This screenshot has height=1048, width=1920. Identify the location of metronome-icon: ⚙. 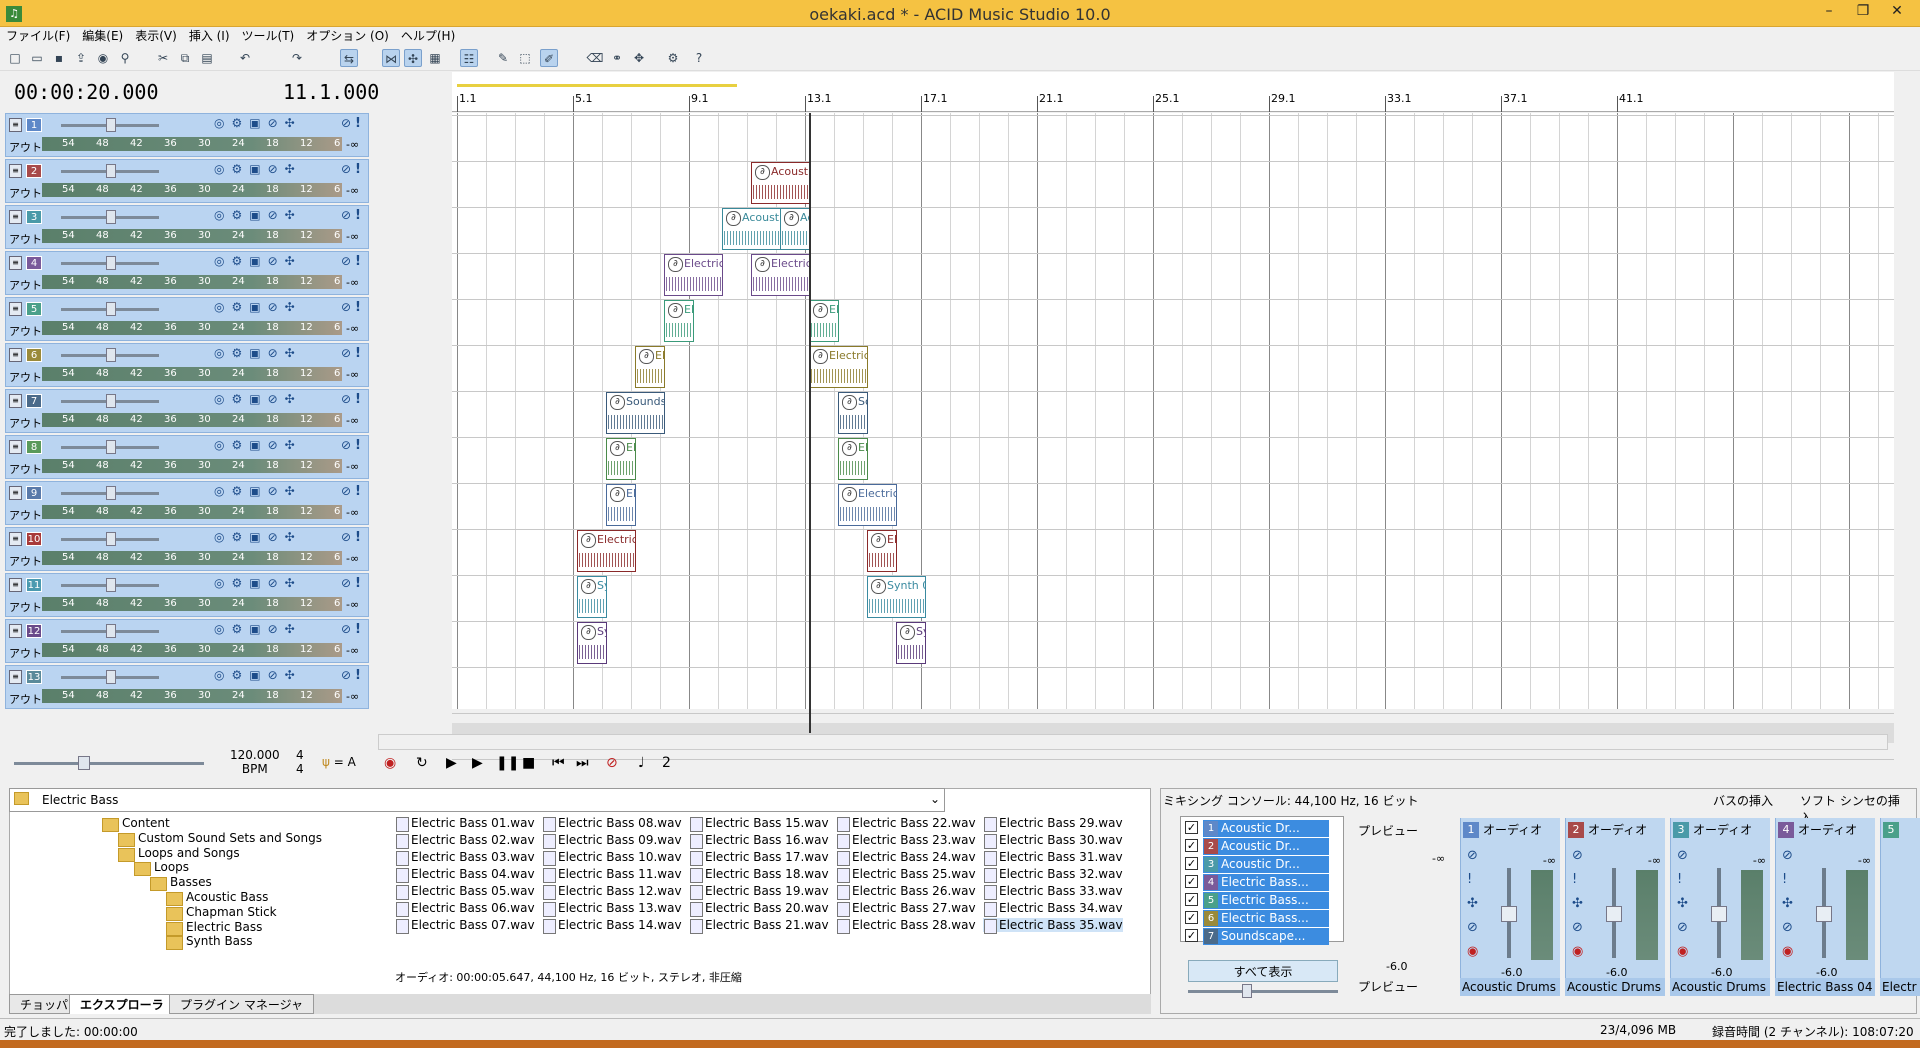
(673, 58).